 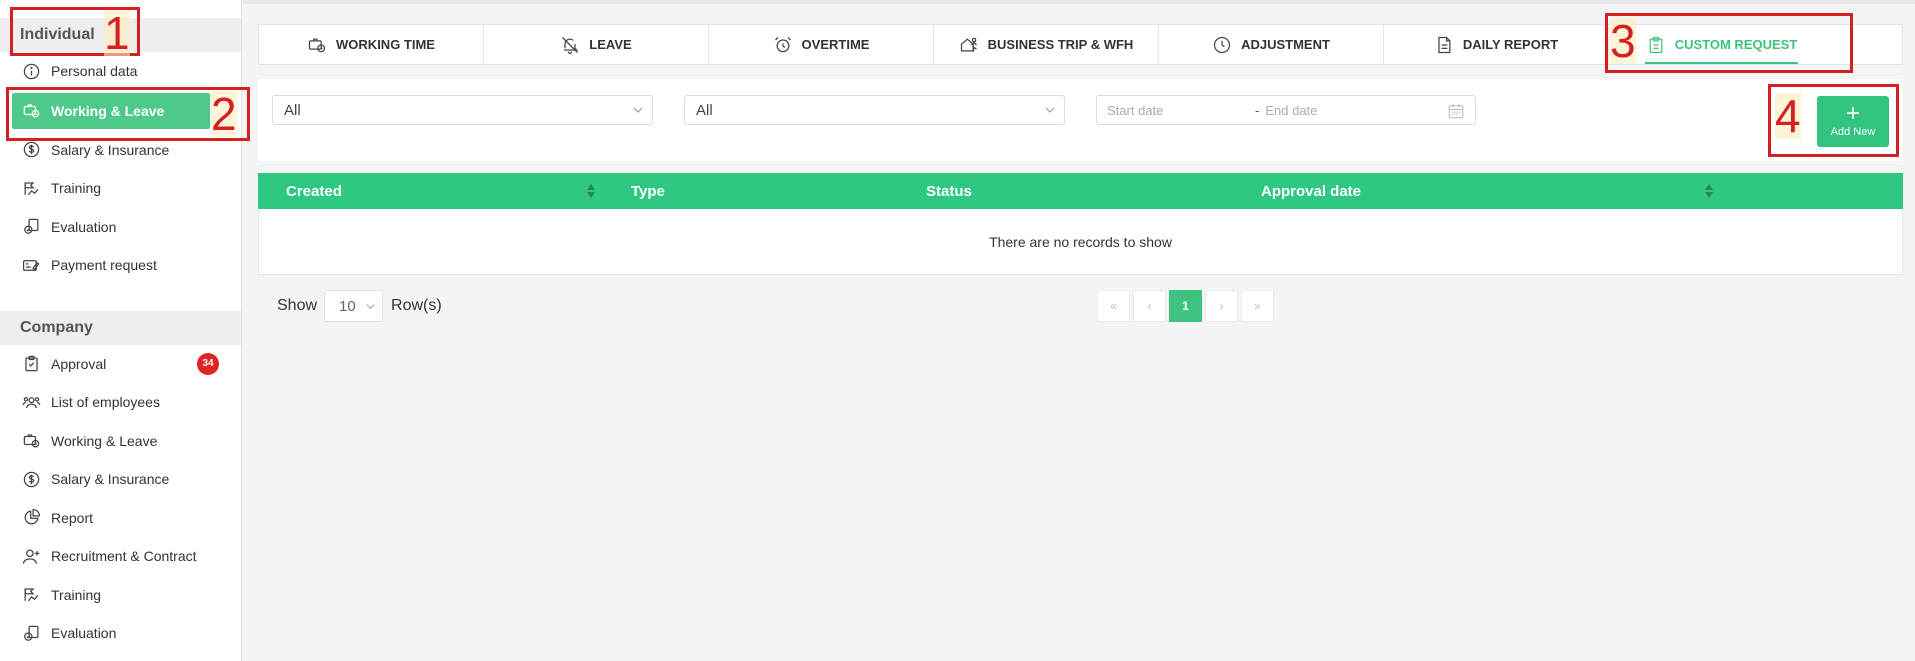 I want to click on clock-icon, so click(x=1222, y=45).